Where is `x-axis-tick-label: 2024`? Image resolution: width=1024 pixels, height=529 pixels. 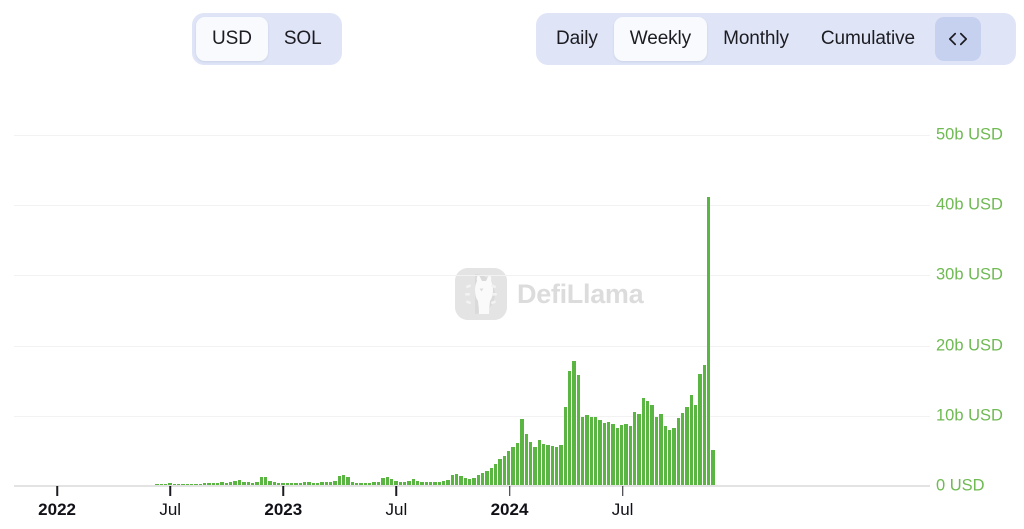
x-axis-tick-label: 2024 is located at coordinates (509, 509).